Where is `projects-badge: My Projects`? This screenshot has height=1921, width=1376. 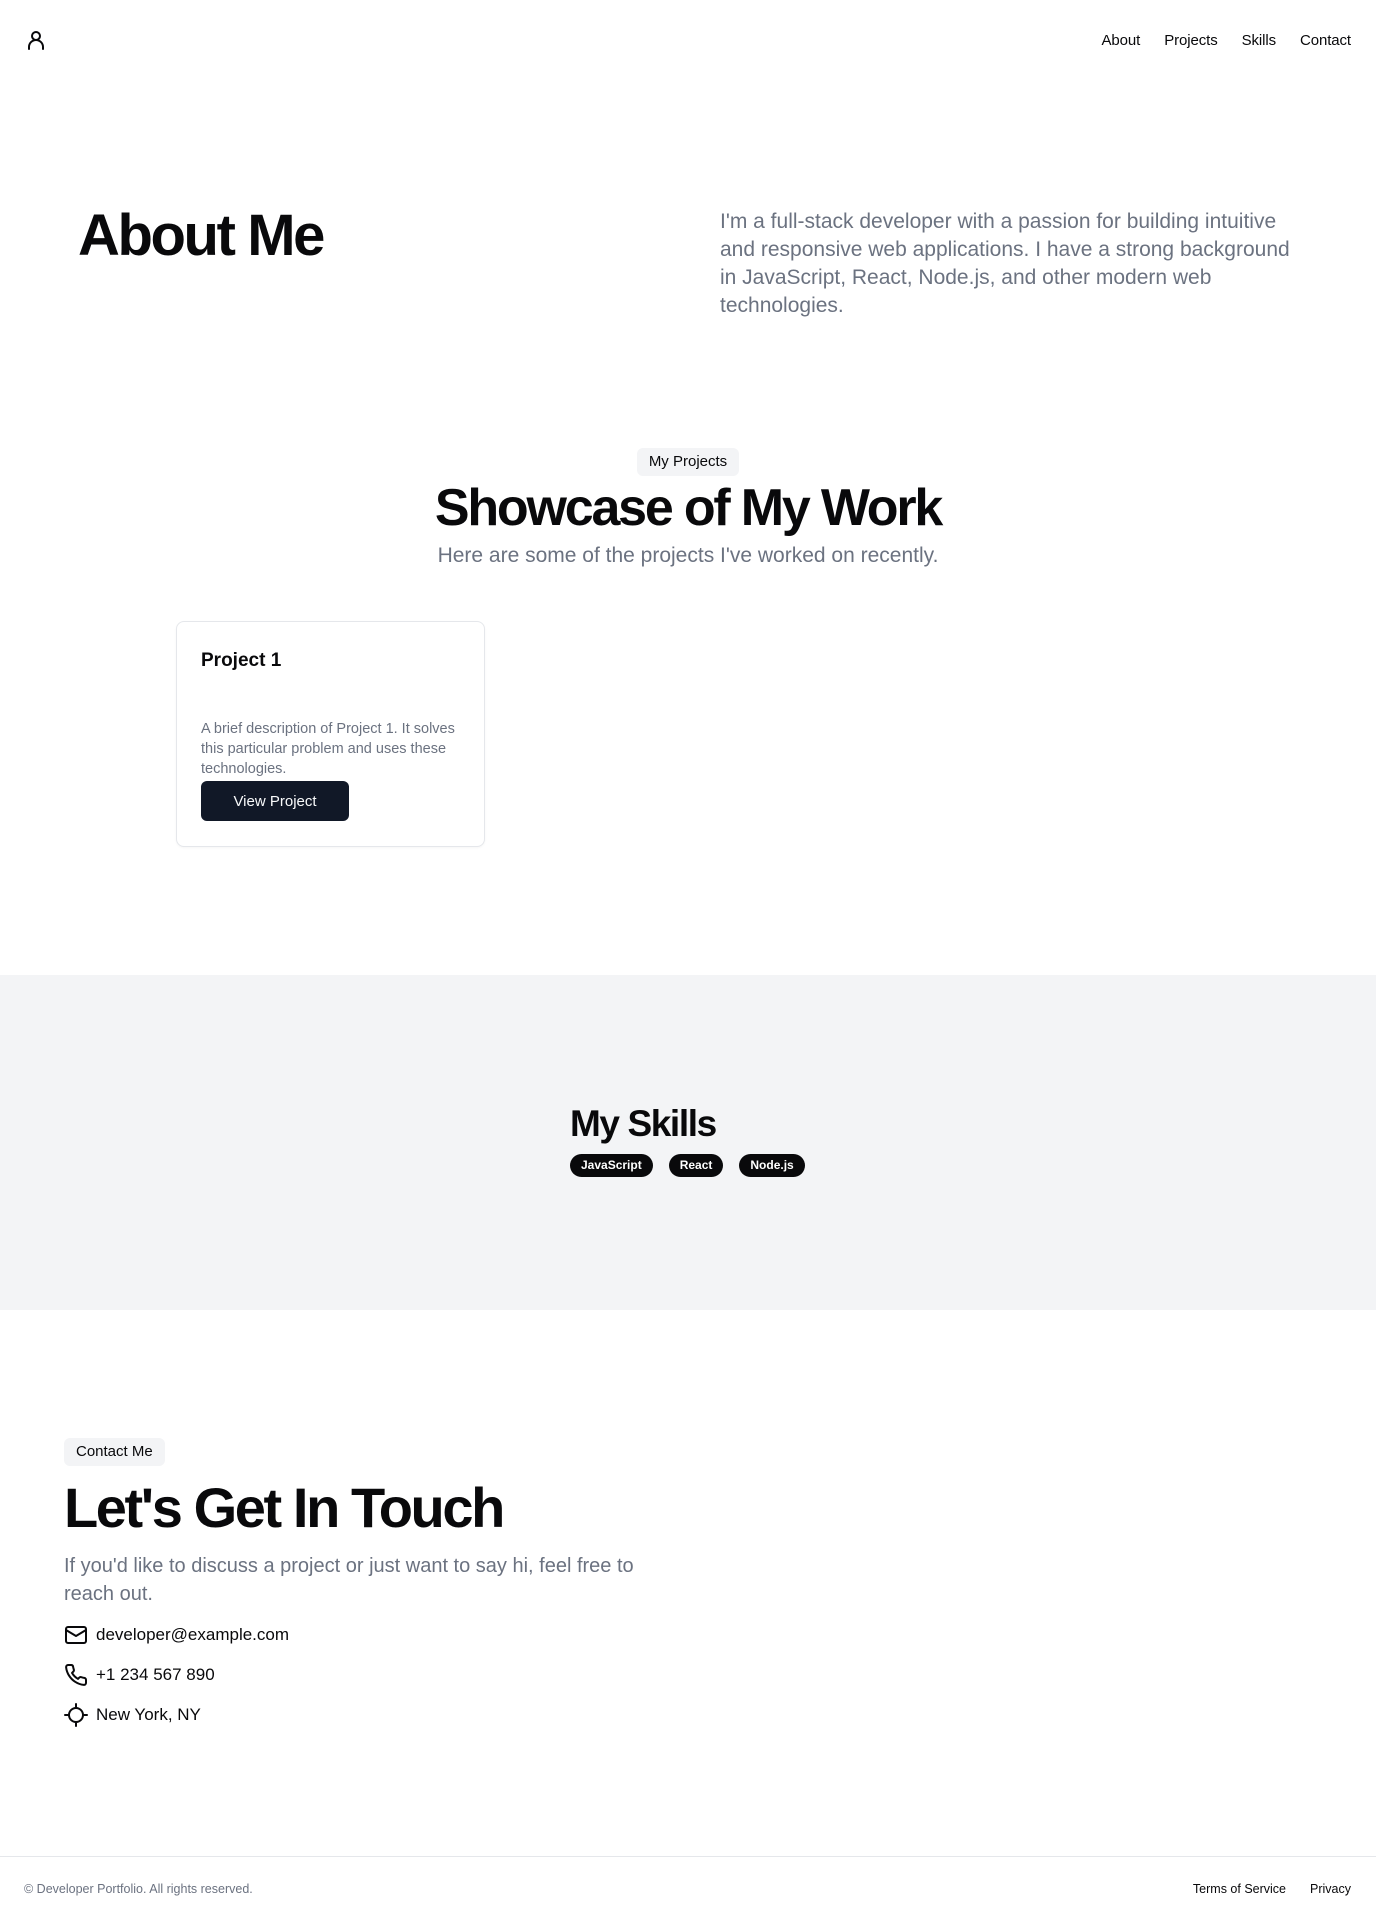
projects-badge: My Projects is located at coordinates (688, 462).